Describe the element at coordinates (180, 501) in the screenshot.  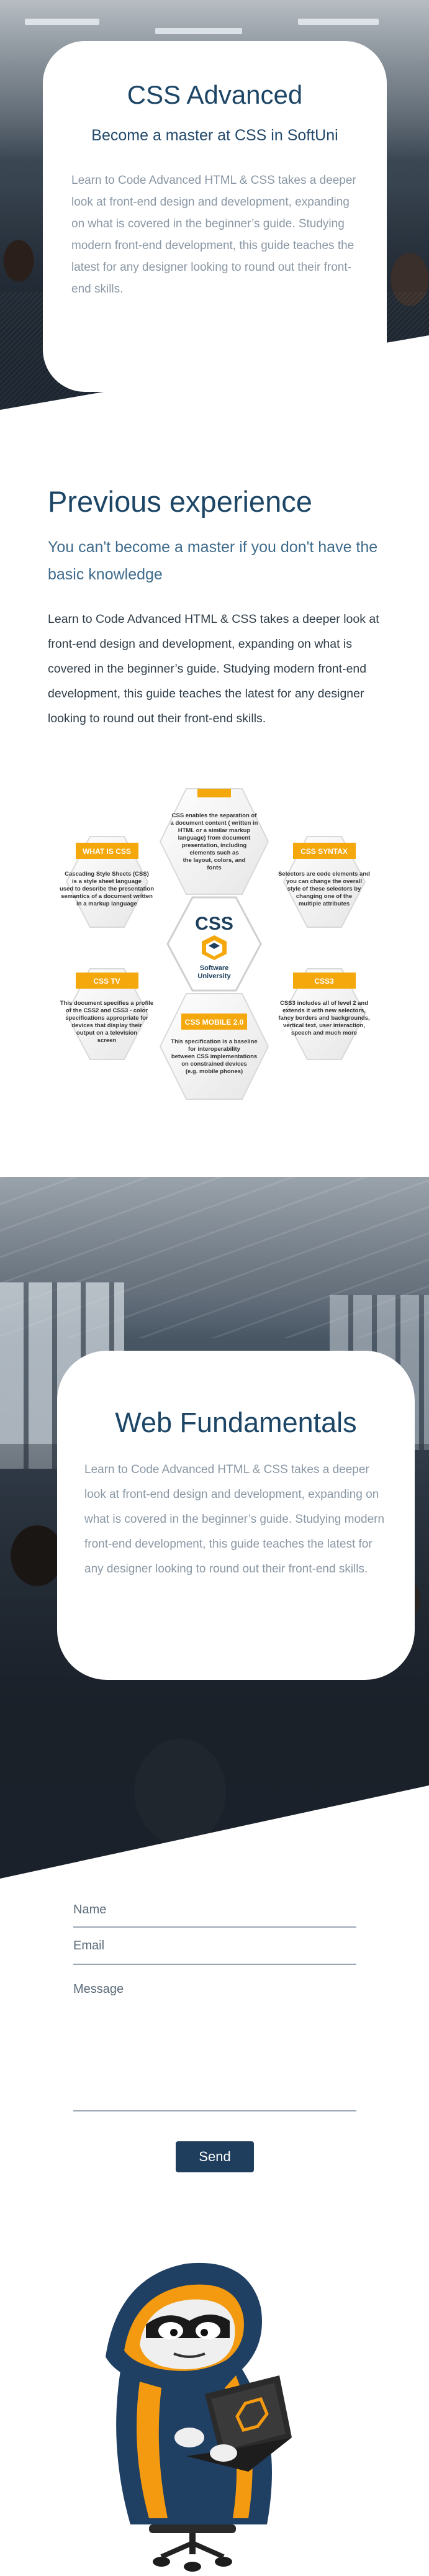
I see `previous-experience-title: Previous experience` at that location.